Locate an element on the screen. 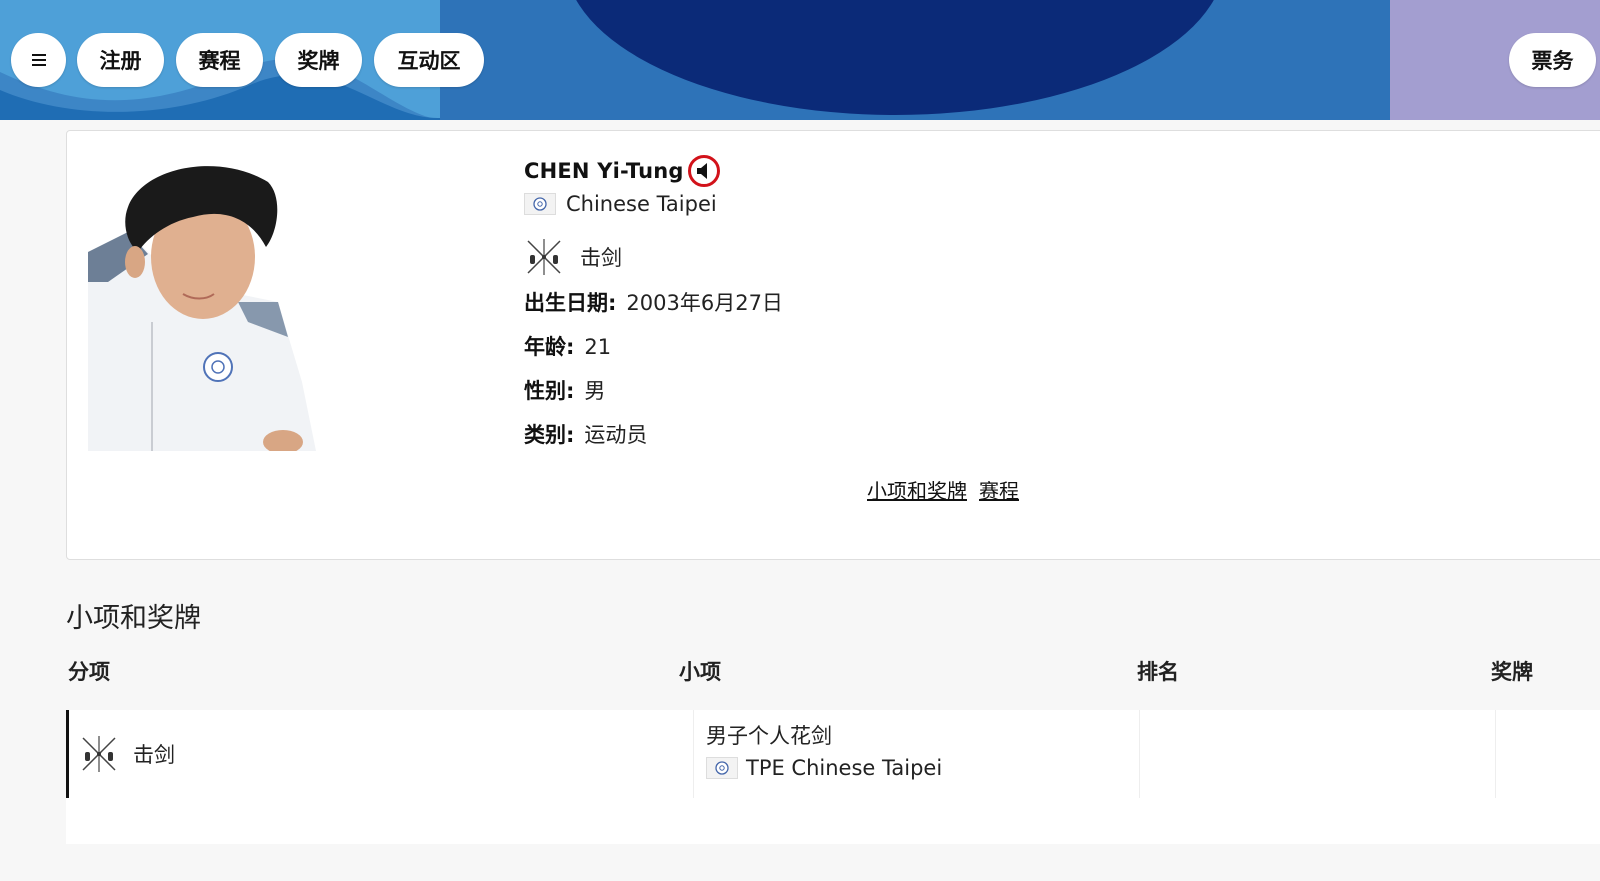 This screenshot has width=1600, height=881. athlete-photo is located at coordinates (202, 306).